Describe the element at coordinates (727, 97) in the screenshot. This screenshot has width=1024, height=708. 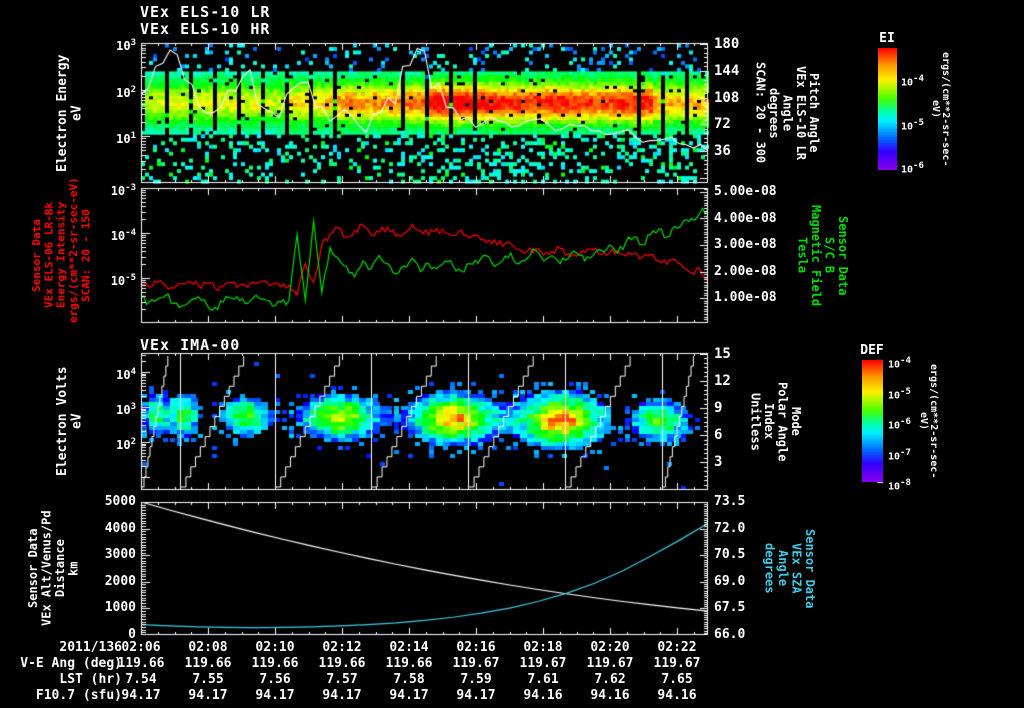
I see `p1-right-tick: 108` at that location.